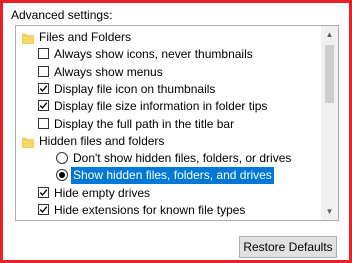  Describe the element at coordinates (108, 71) in the screenshot. I see `tree-item-label: Always show menus` at that location.